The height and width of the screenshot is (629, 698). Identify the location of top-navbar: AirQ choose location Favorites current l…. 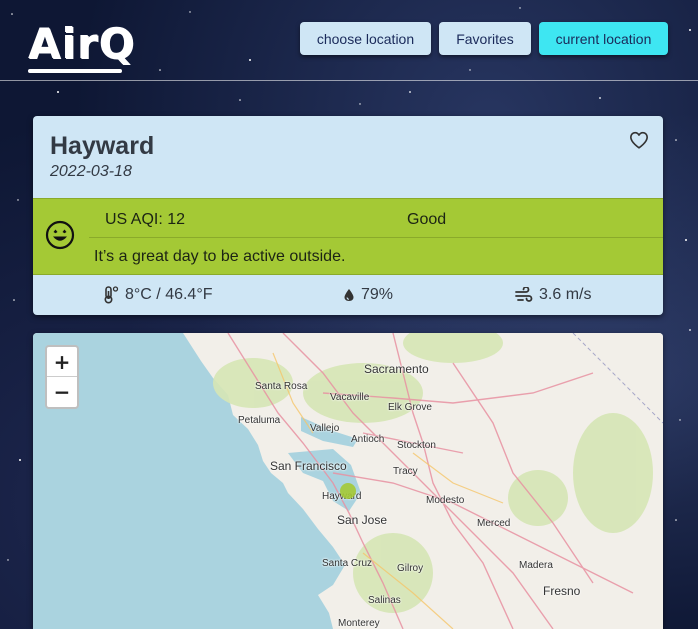
(349, 40).